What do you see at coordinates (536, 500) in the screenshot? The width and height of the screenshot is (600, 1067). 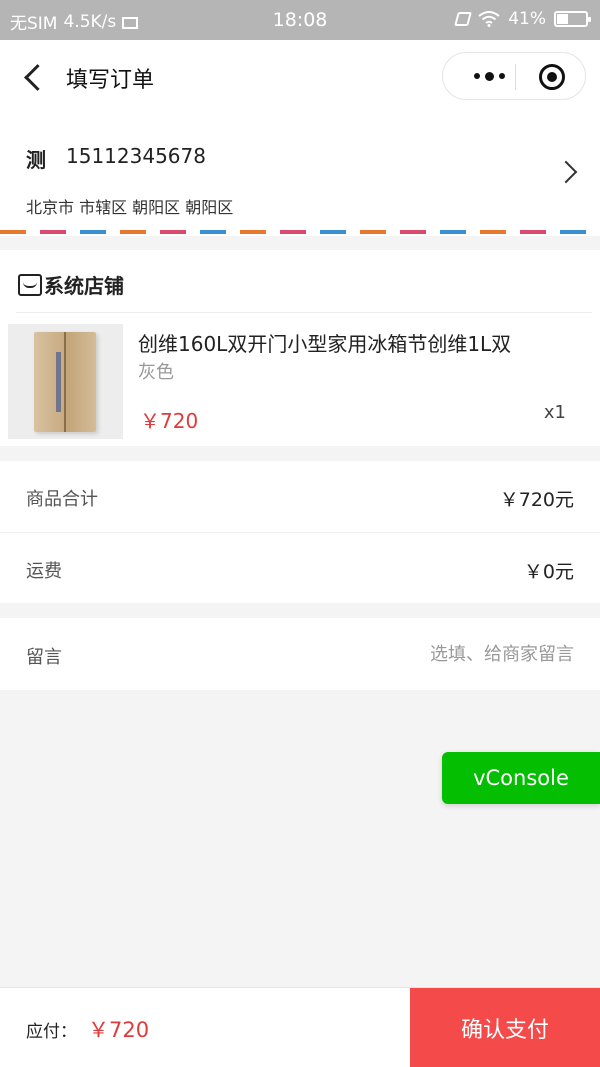 I see `subtotal-value: ￥720元` at bounding box center [536, 500].